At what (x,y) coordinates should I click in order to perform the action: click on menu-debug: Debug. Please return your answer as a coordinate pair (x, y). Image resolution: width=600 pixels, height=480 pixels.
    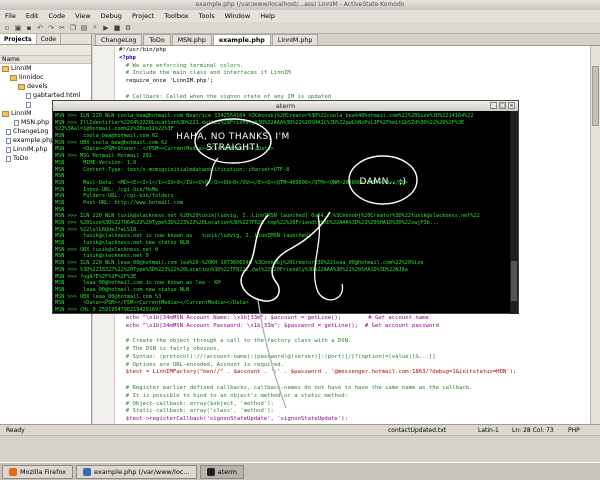
    Looking at the image, I should click on (111, 16).